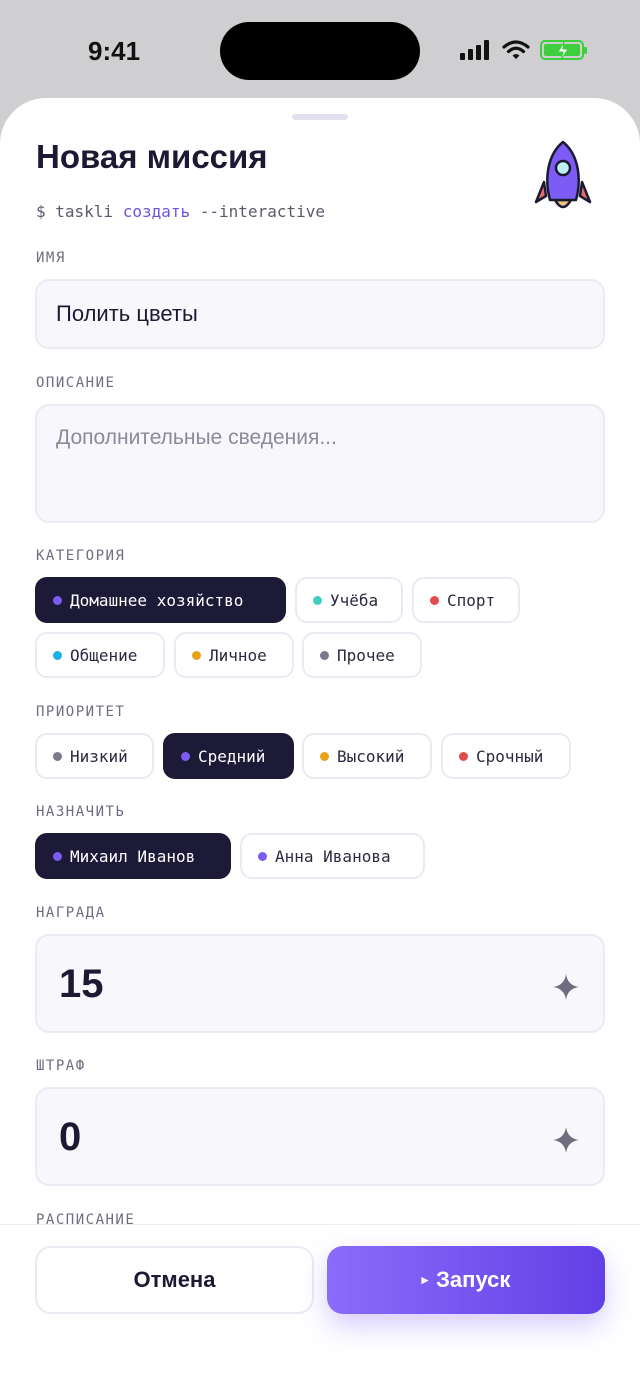 This screenshot has width=640, height=1391. What do you see at coordinates (157, 600) in the screenshot?
I see `chip-label: Домашнее хозяйство` at bounding box center [157, 600].